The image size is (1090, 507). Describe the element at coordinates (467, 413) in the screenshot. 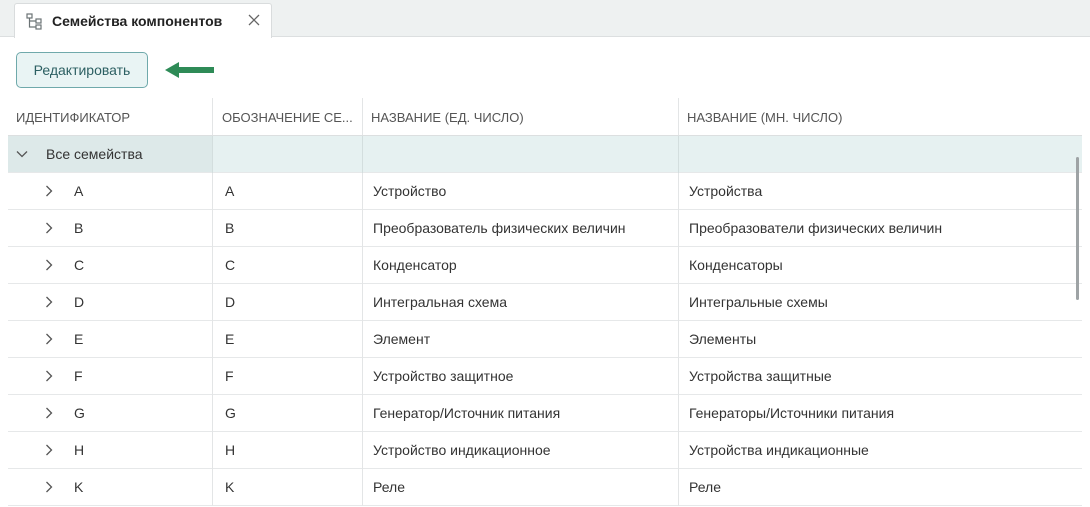

I see `cell-name-singular: Генератор/Источник питания` at that location.